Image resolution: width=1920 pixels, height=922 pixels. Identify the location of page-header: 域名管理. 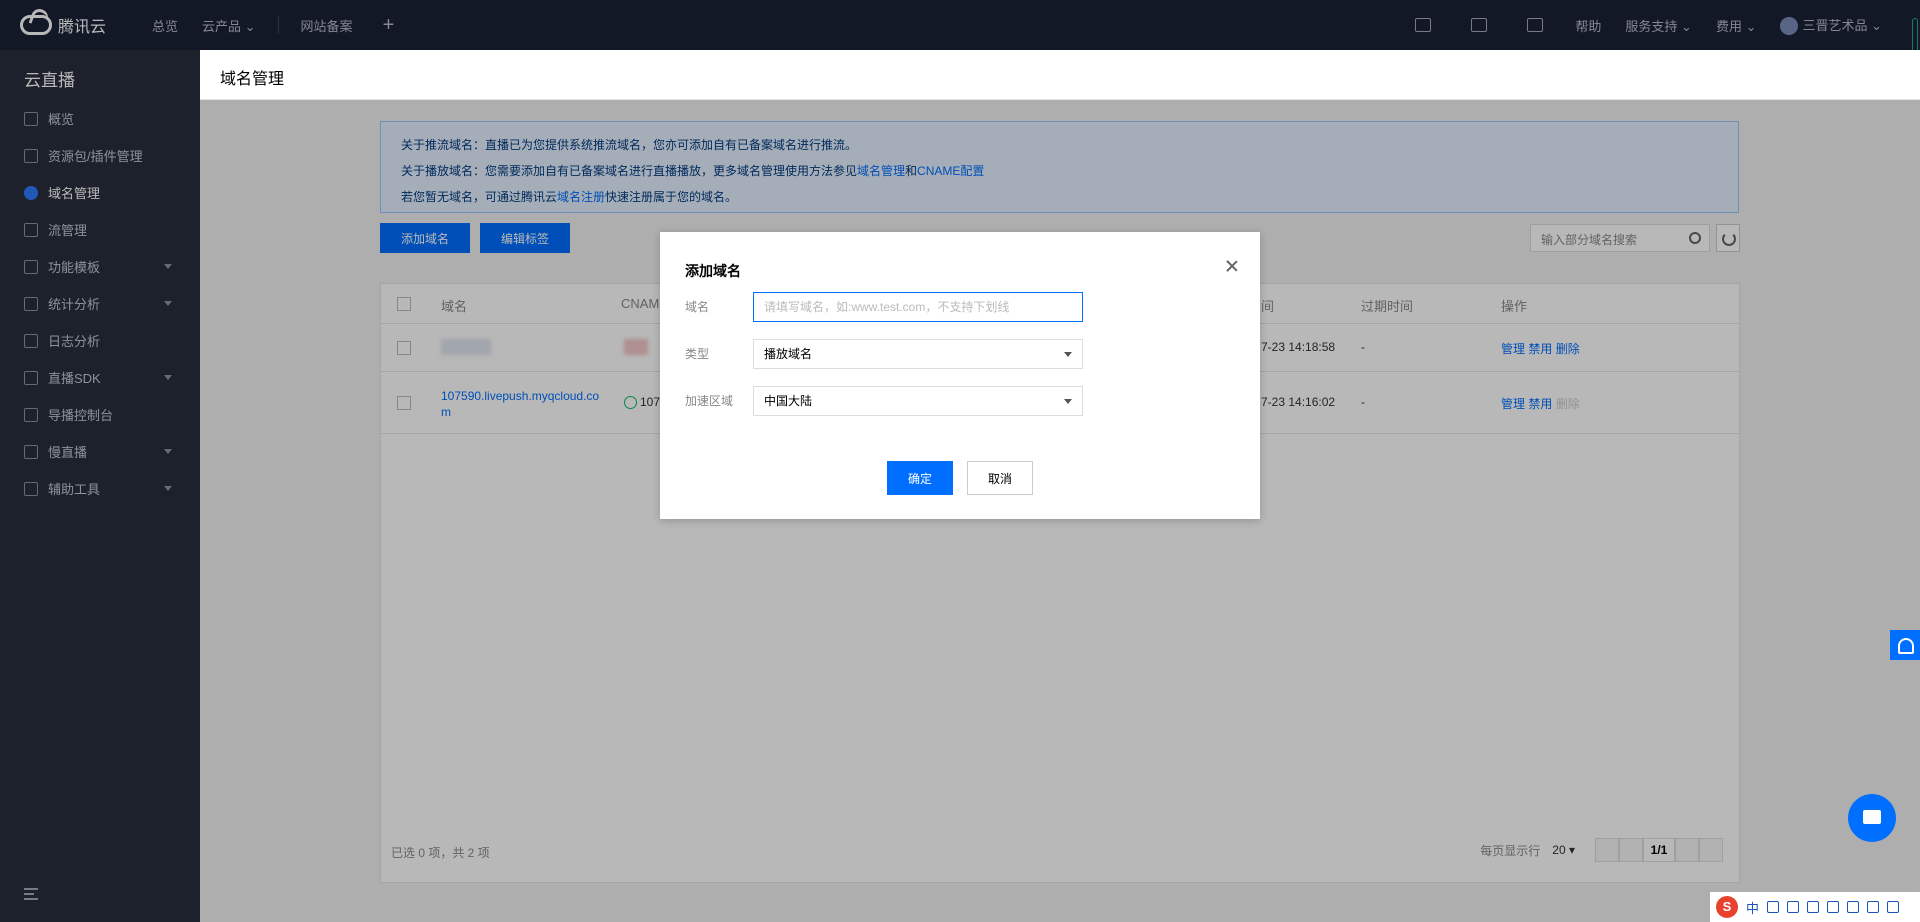
(1060, 75).